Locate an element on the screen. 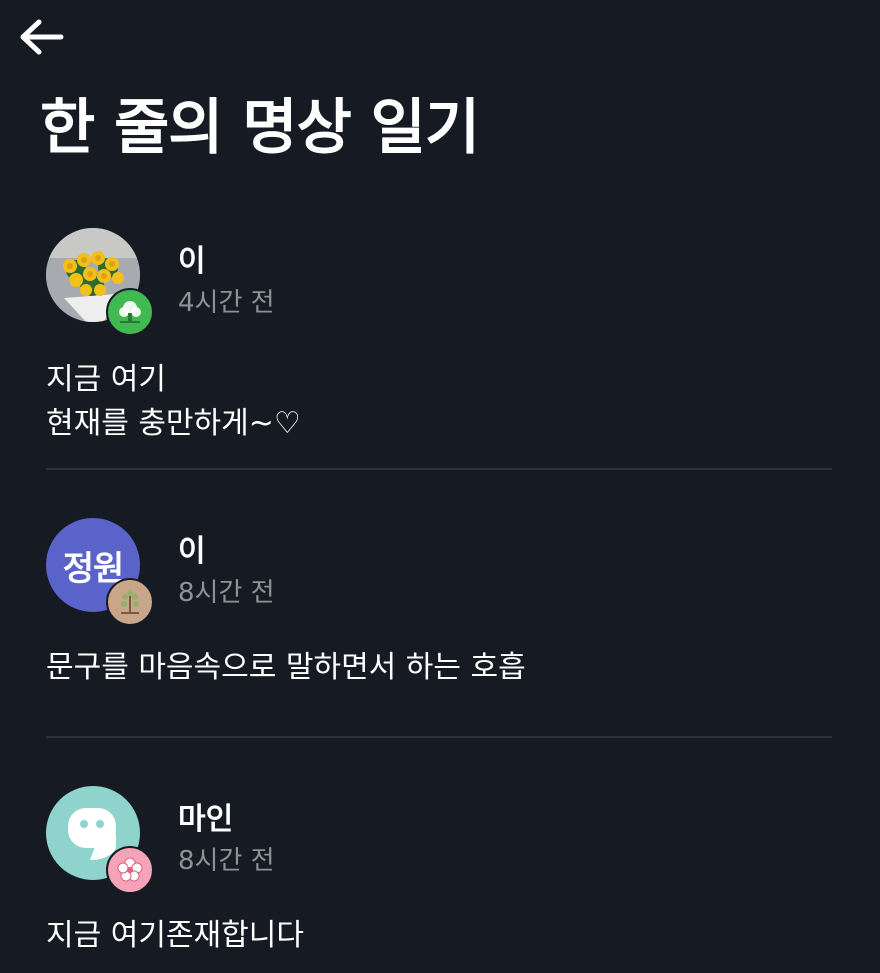 This screenshot has height=973, width=880. post-body-line: 문구를 마음속으로 말하면서 하는 호흡 is located at coordinates (286, 667).